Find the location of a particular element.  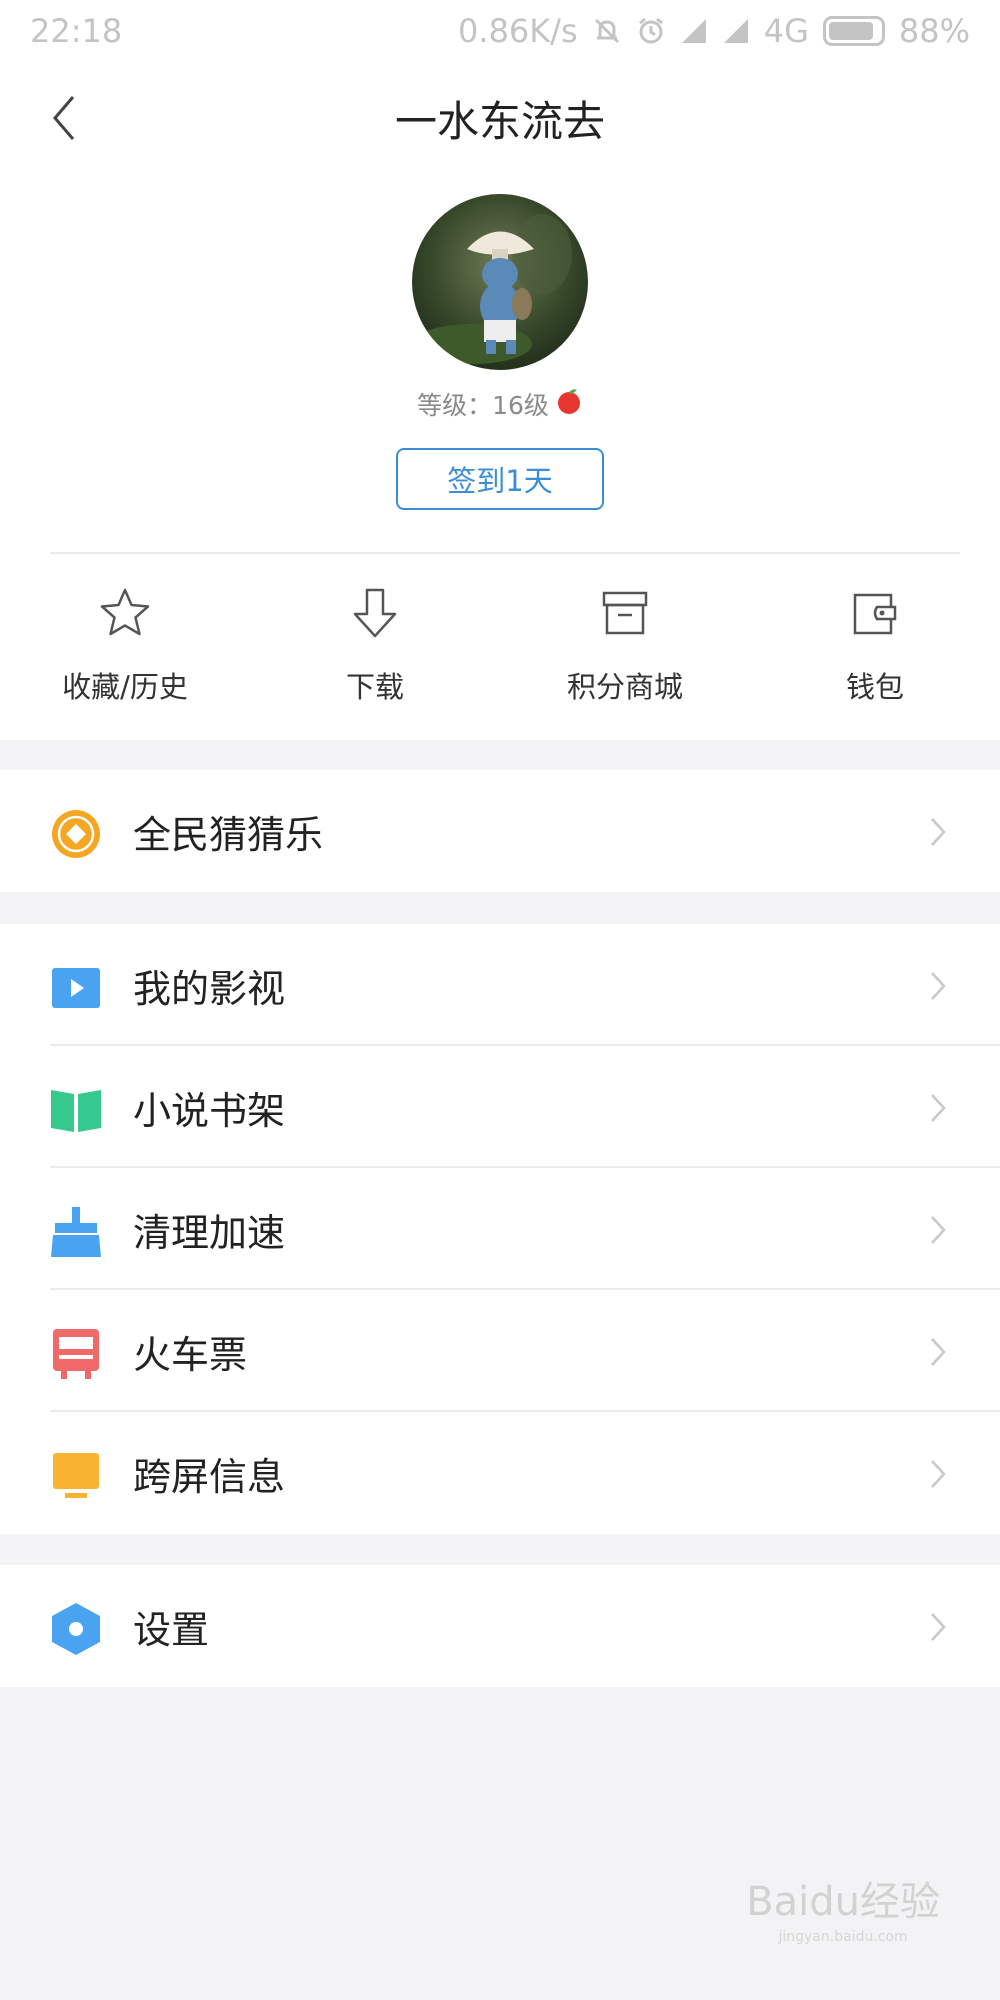

quick-actions: 收藏/历史 下载 积分商城 钱包 is located at coordinates (500, 647).